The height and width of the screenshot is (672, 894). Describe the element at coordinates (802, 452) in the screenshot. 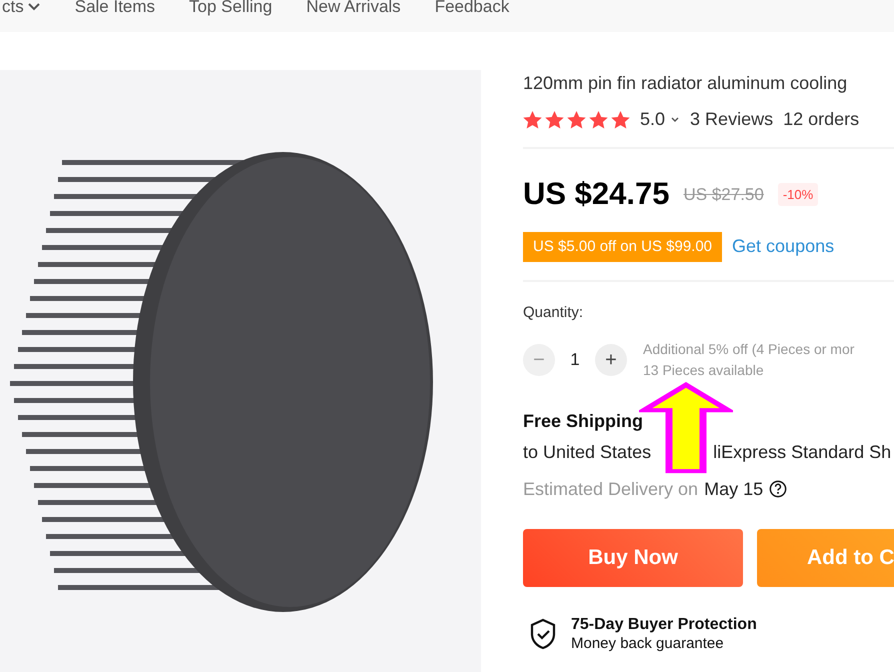

I see `shipping-method: liExpress Standard Sh` at that location.